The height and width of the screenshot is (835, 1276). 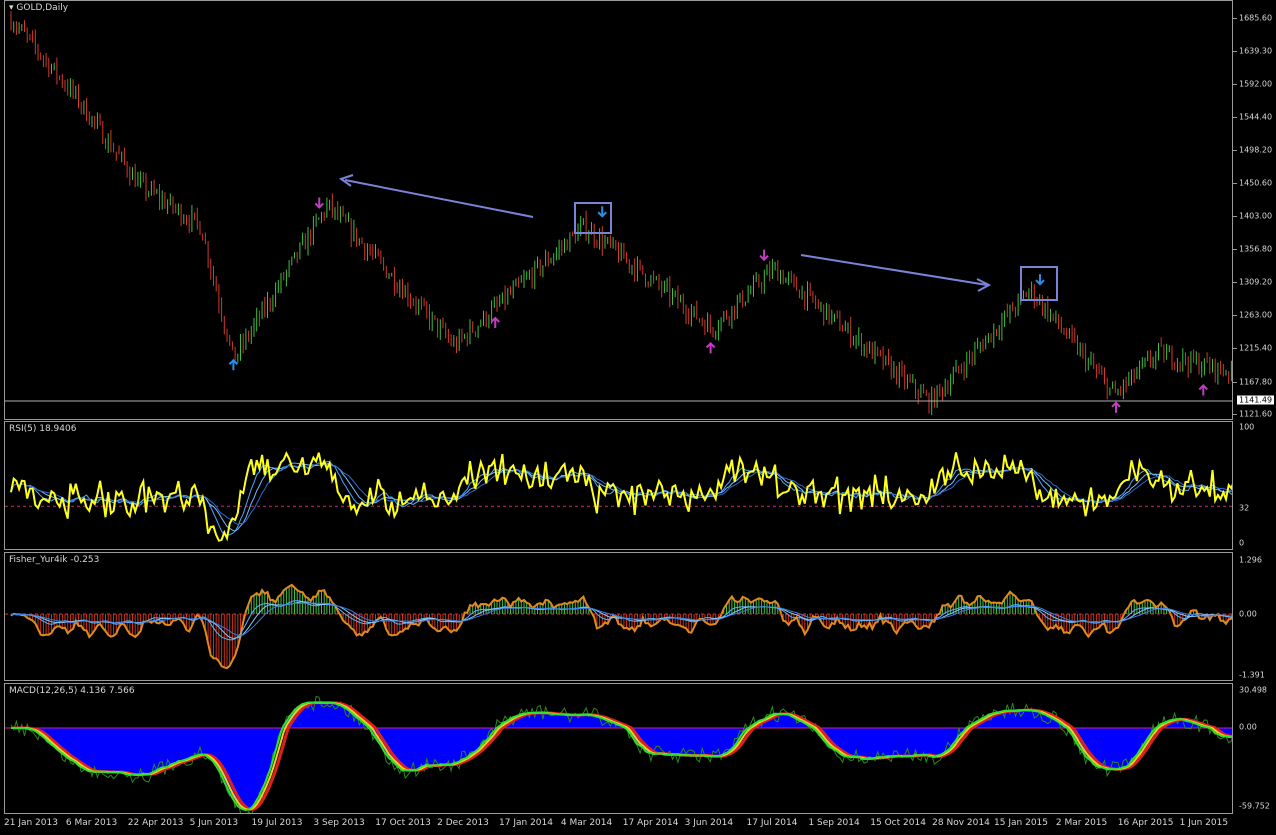 What do you see at coordinates (155, 823) in the screenshot?
I see `time-axis-label: 22 Apr 2013` at bounding box center [155, 823].